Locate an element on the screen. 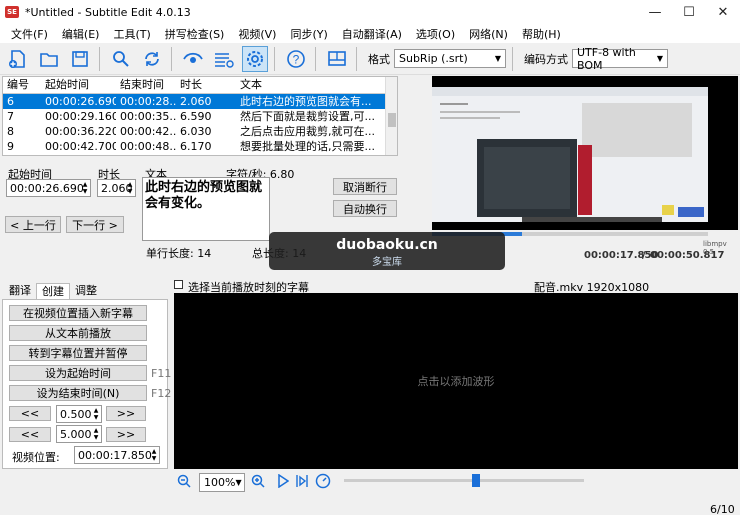 Image resolution: width=740 pixels, height=515 pixels. large-step-input: 5.000 ▲ ▼ is located at coordinates (79, 434).